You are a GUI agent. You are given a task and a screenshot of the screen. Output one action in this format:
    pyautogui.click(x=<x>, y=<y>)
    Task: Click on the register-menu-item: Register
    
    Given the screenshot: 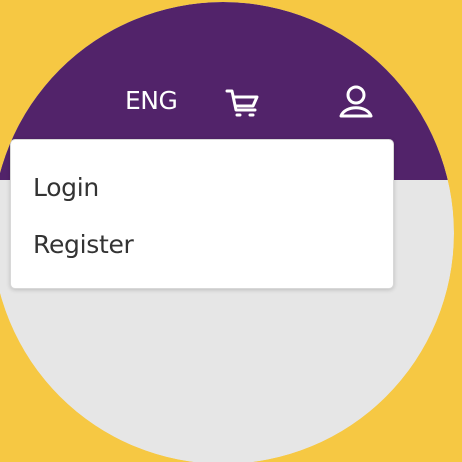 What is the action you would take?
    pyautogui.click(x=83, y=245)
    